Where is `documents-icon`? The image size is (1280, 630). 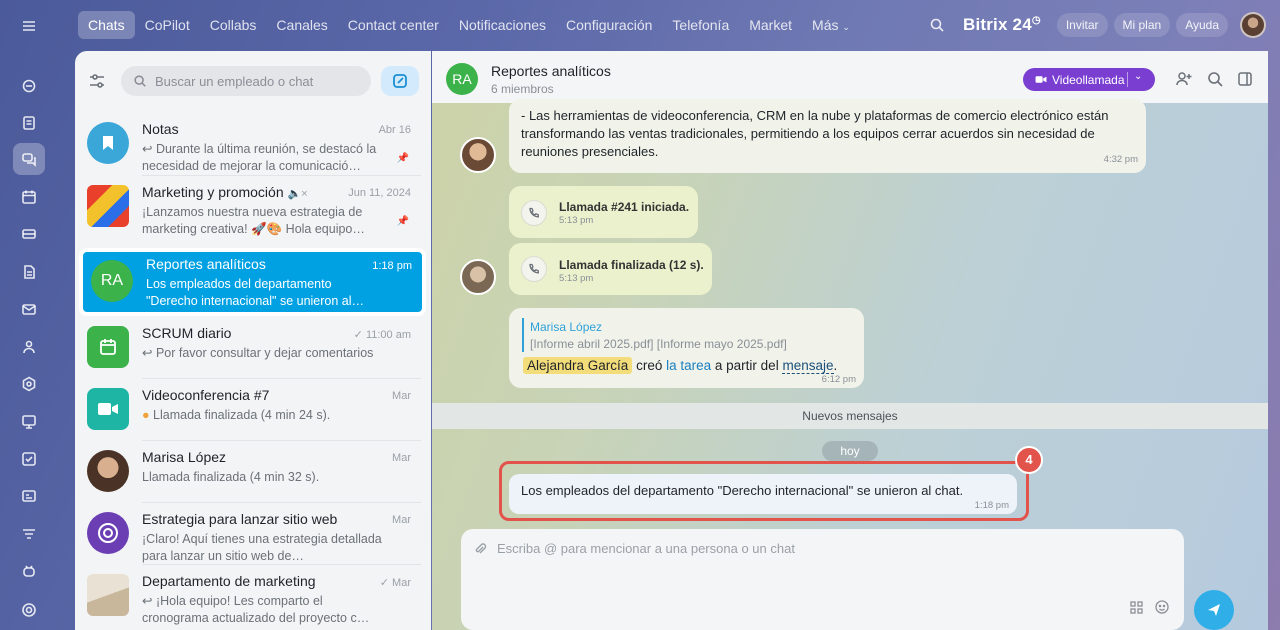 documents-icon is located at coordinates (29, 272).